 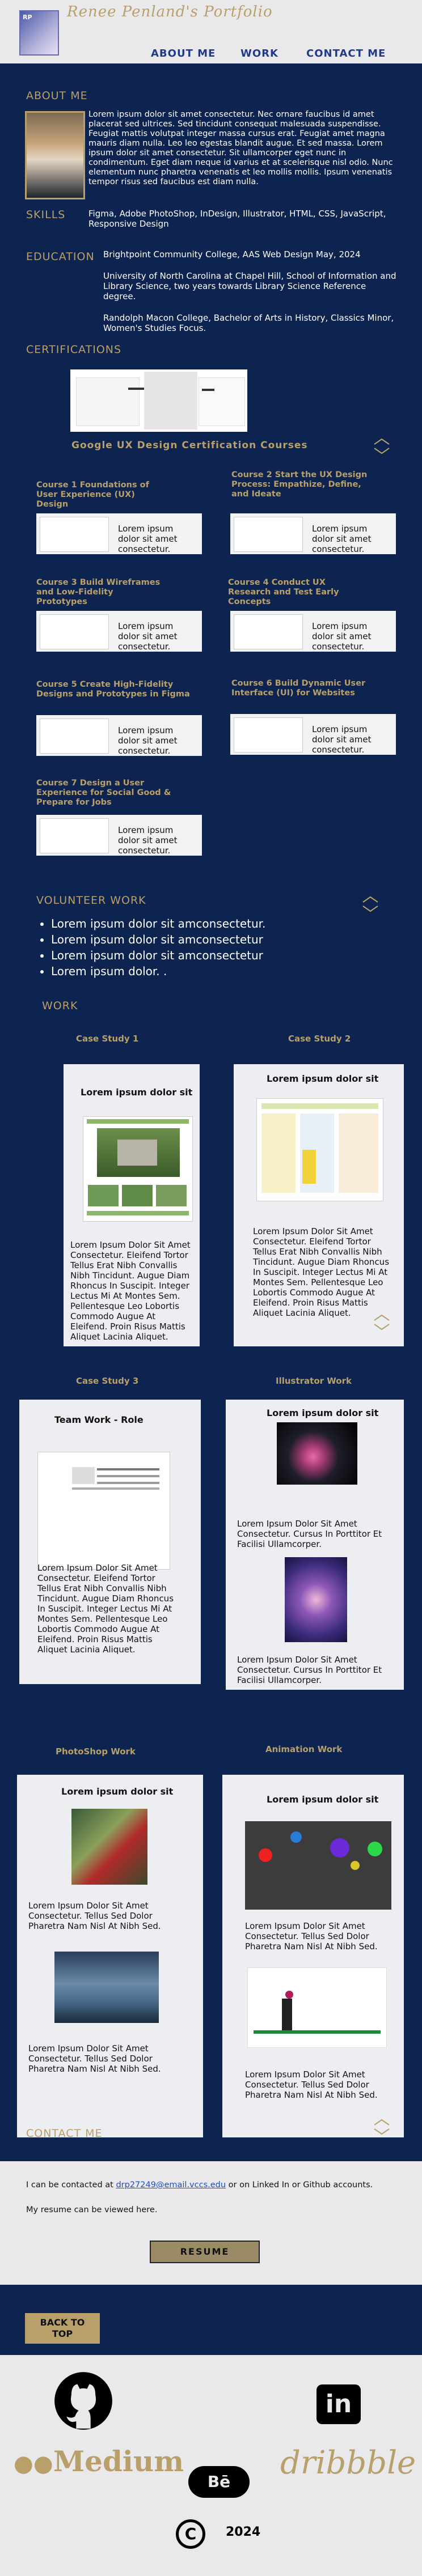 I want to click on behance-icon: Bē, so click(x=219, y=2482).